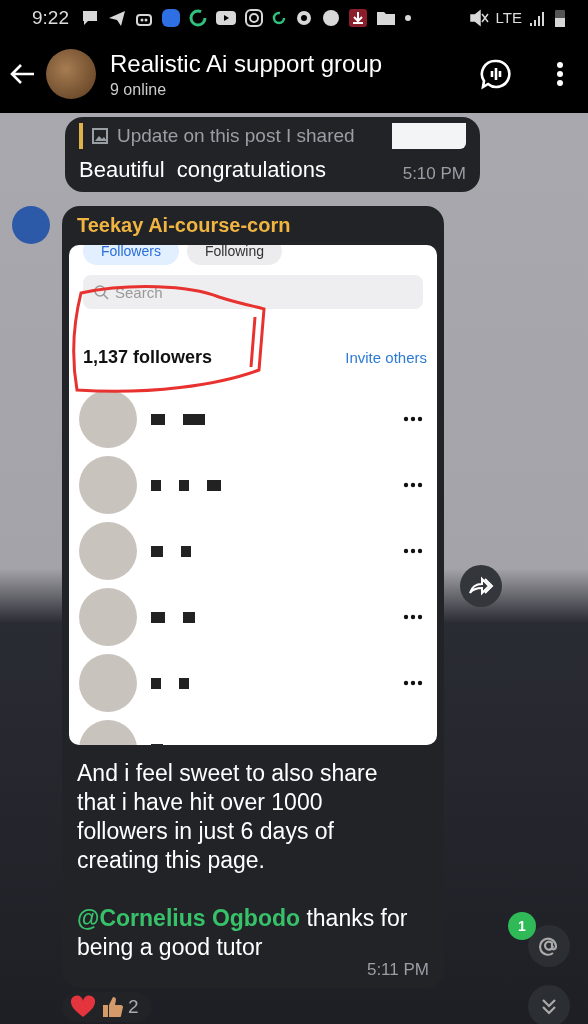 The image size is (588, 1024). What do you see at coordinates (397, 970) in the screenshot?
I see `message-time: 5:11 PM` at bounding box center [397, 970].